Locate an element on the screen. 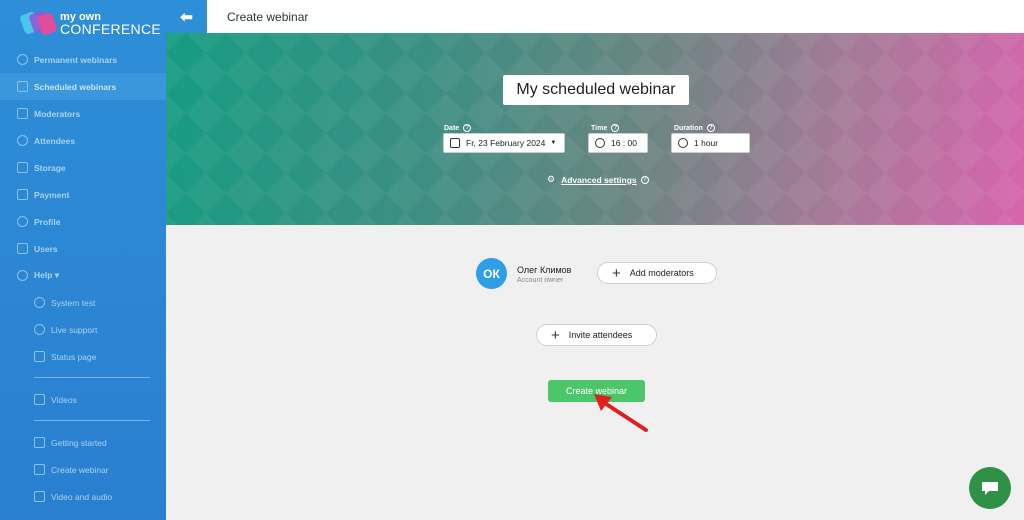 The width and height of the screenshot is (1024, 520). advanced-settings-link: ⚙ Advanced settings ? is located at coordinates (598, 179).